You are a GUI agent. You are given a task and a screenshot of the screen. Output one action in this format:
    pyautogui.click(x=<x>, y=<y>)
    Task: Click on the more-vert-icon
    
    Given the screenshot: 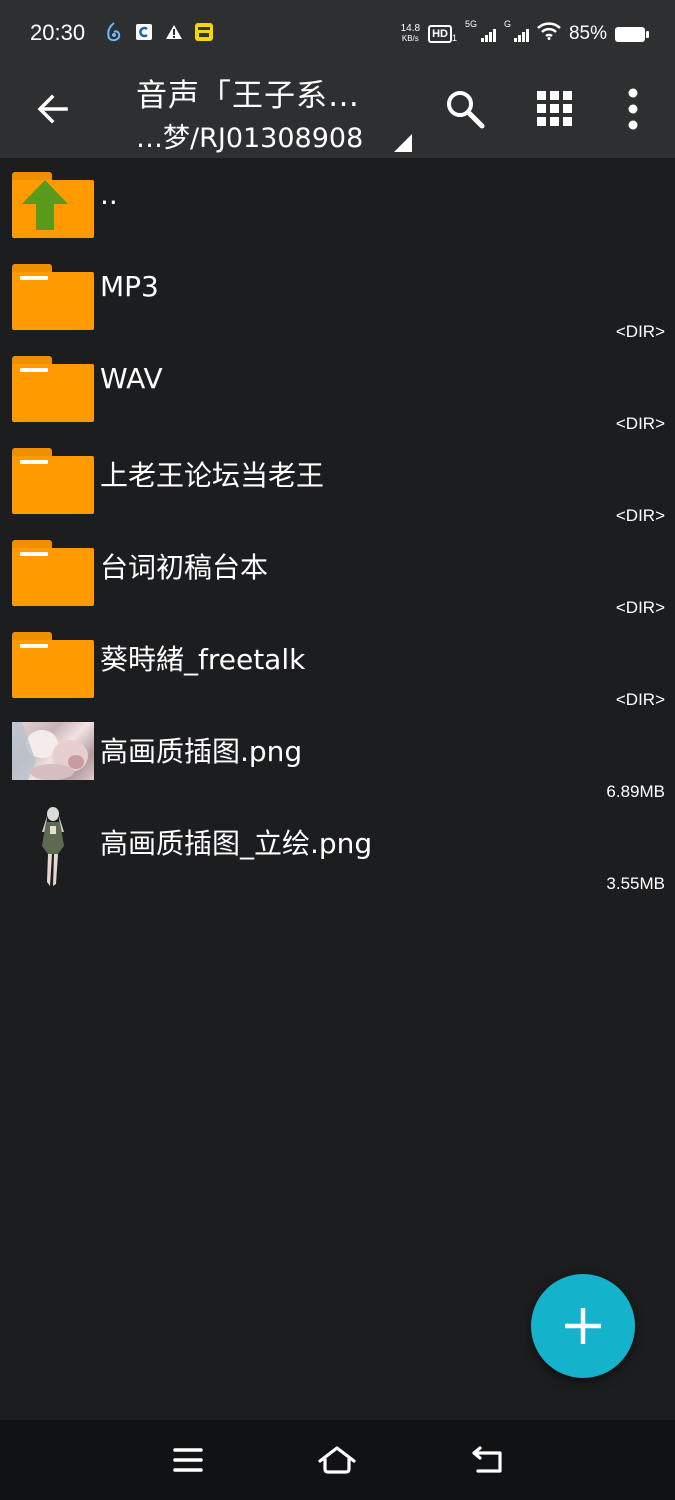 What is the action you would take?
    pyautogui.click(x=633, y=109)
    